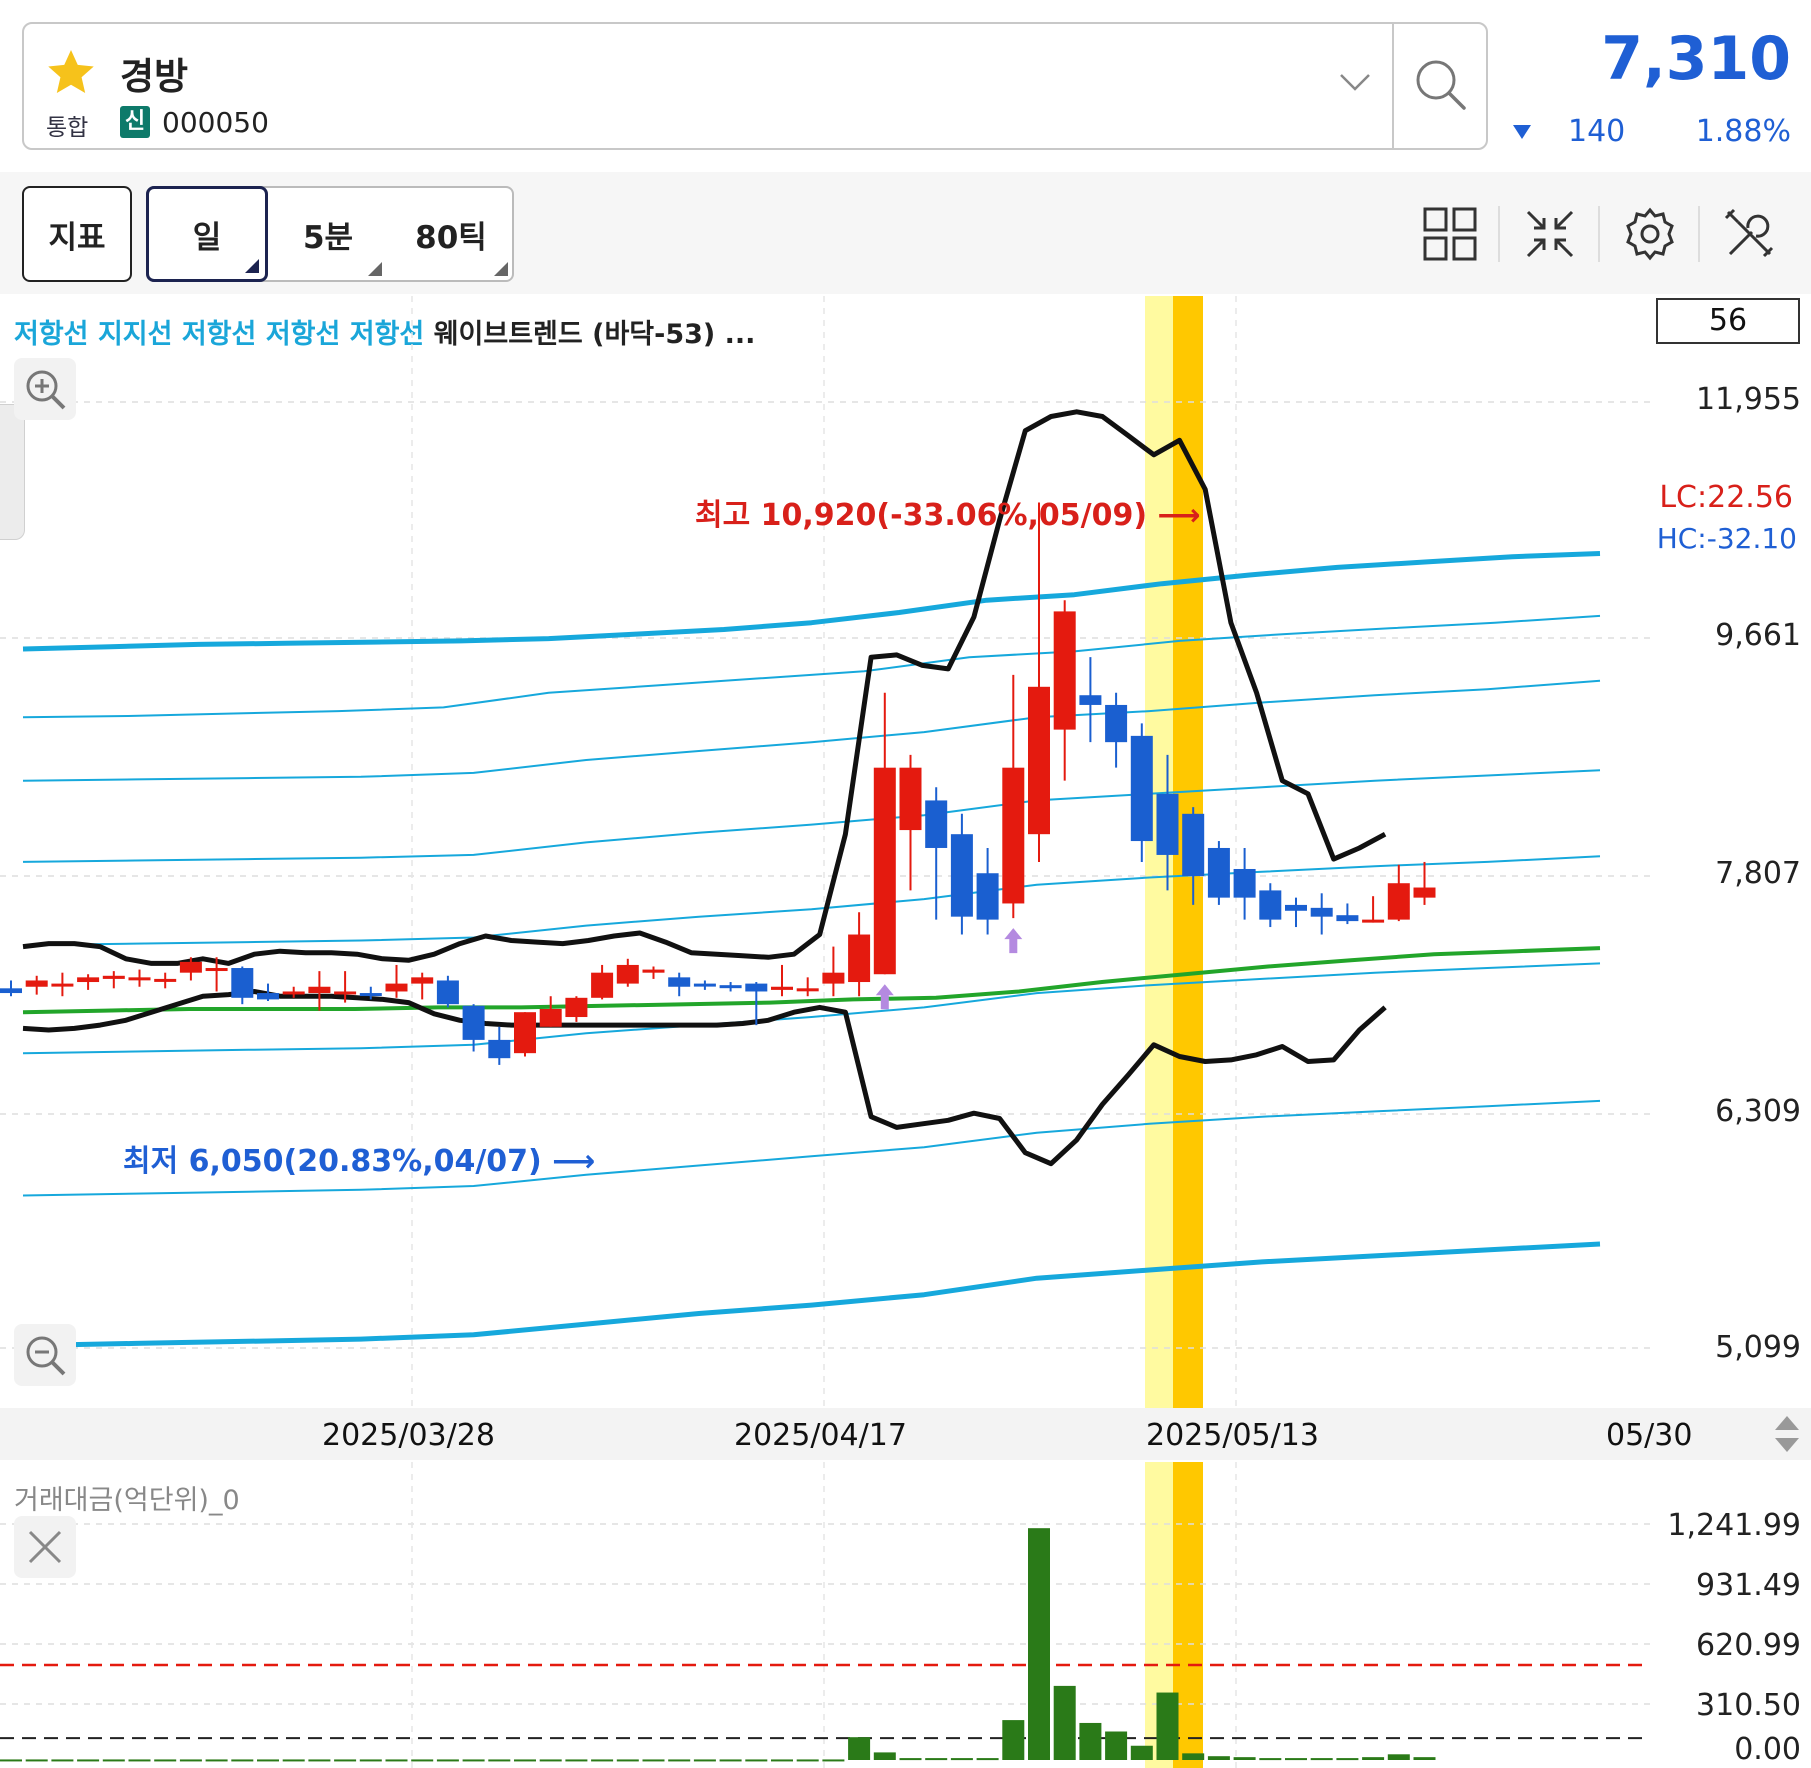  Describe the element at coordinates (1728, 321) in the screenshot. I see `candle-count-badge: 56` at that location.